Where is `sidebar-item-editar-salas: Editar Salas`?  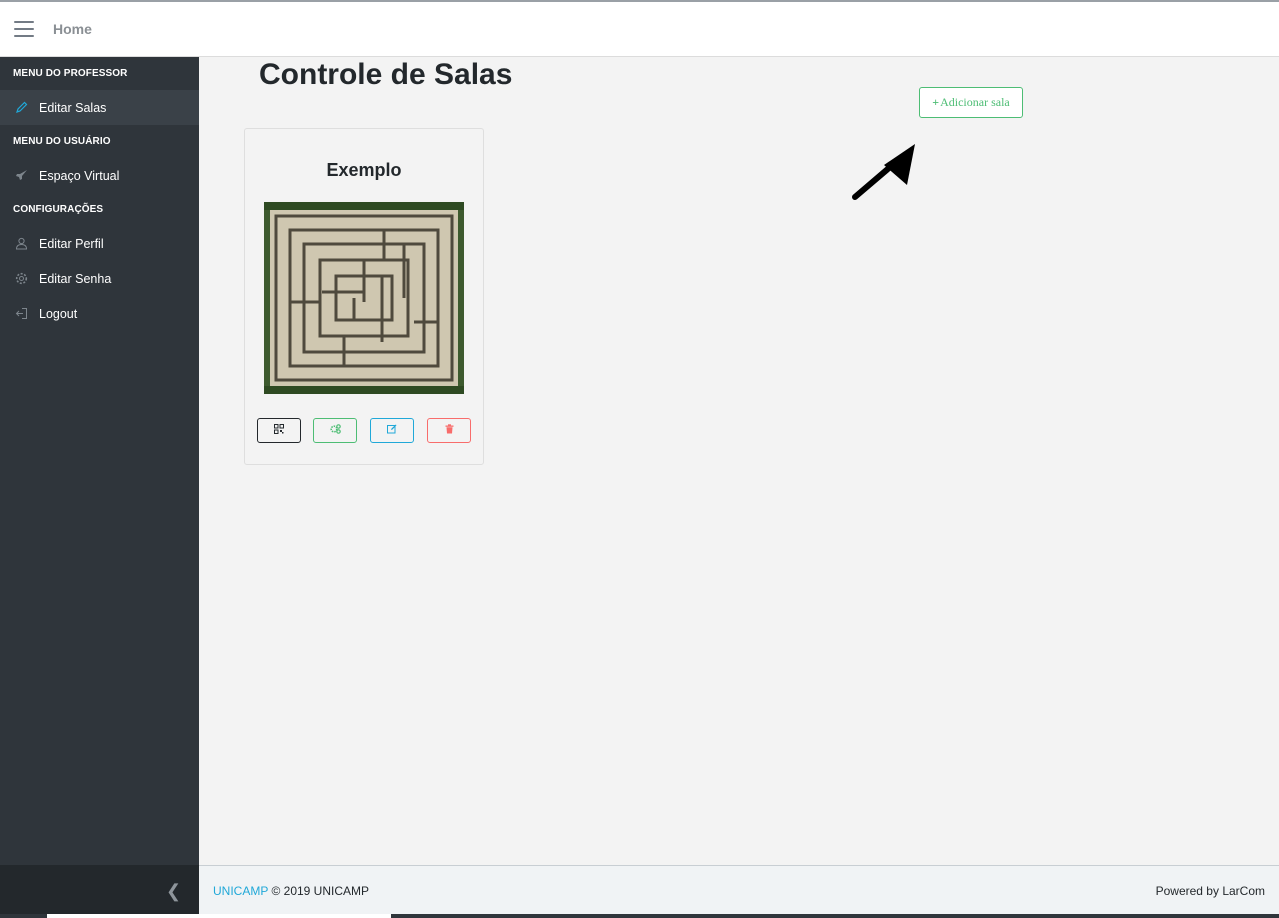
sidebar-item-editar-salas: Editar Salas is located at coordinates (99, 107).